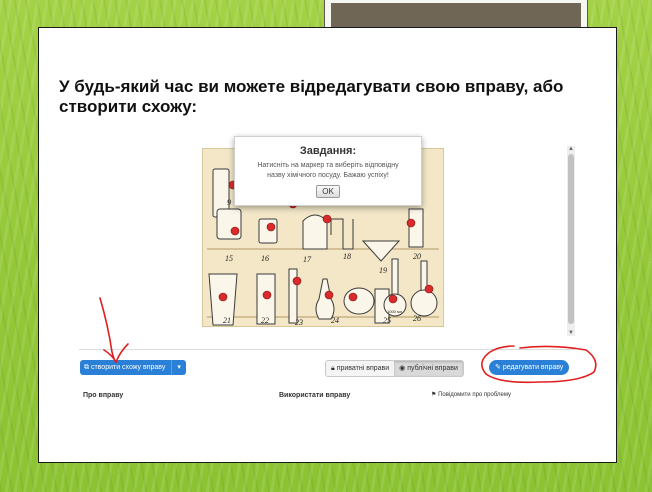  Describe the element at coordinates (335, 320) in the screenshot. I see `equipment-number: 24` at that location.